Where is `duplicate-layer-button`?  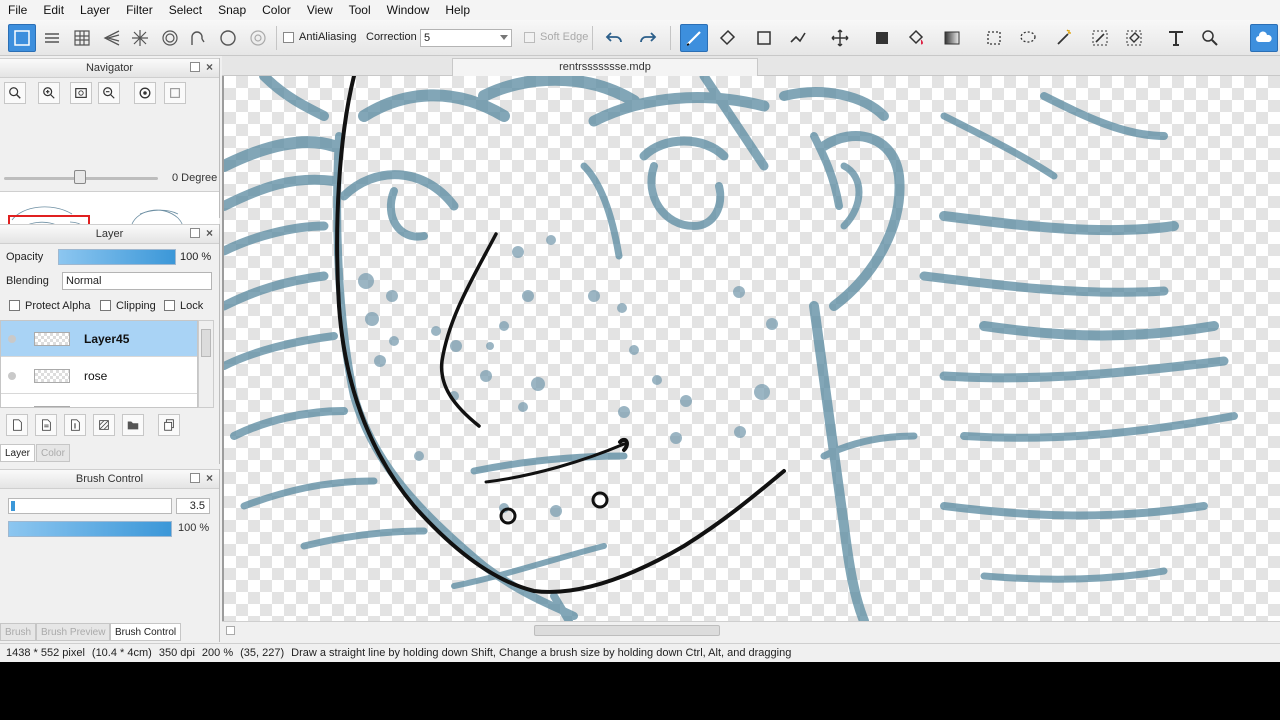 duplicate-layer-button is located at coordinates (169, 425).